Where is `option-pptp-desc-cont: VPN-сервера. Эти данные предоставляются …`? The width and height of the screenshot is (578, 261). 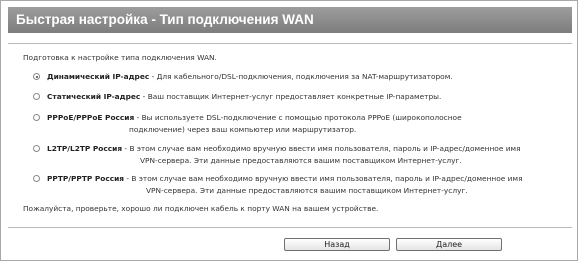
option-pptp-desc-cont: VPN-сервера. Эти данные предоставляются … is located at coordinates (307, 190).